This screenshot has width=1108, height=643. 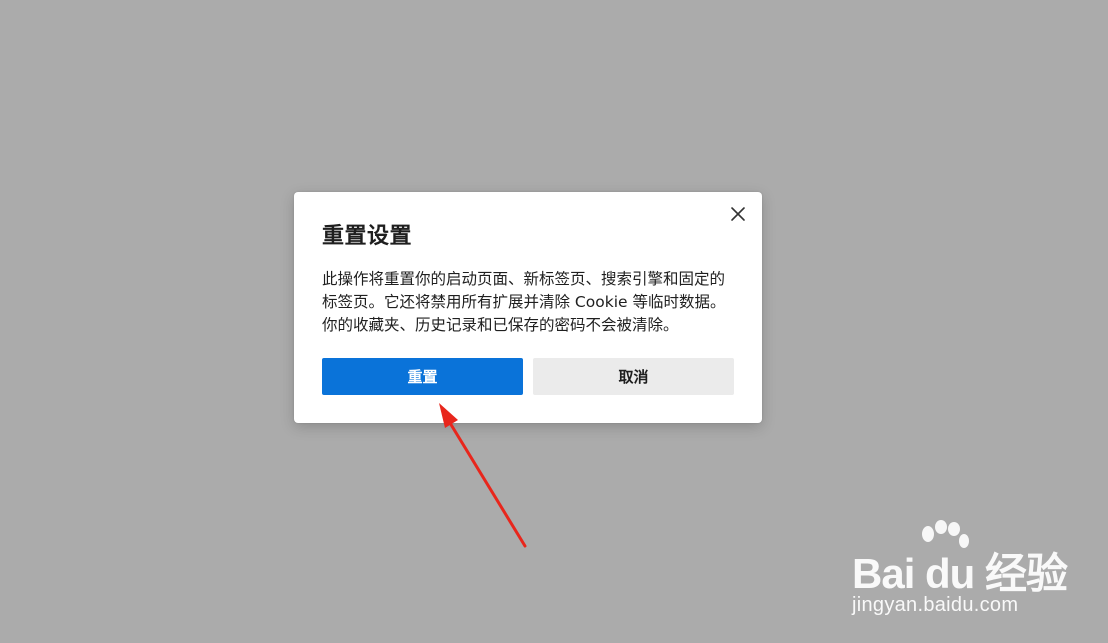 I want to click on watermark-url: jingyan.baidu.com, so click(x=935, y=605).